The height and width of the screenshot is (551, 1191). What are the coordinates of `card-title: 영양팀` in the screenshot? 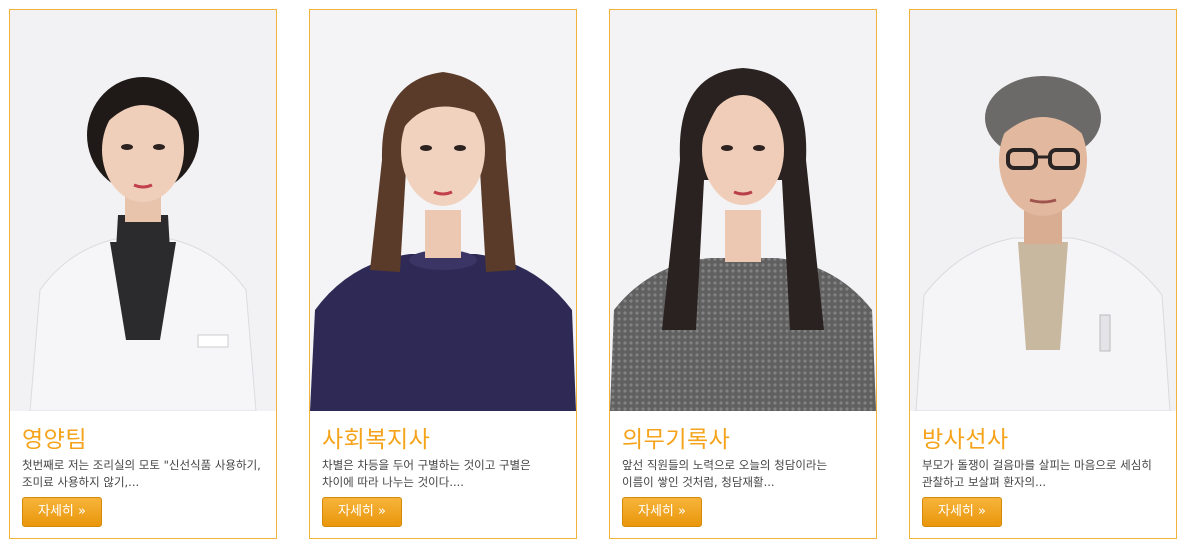 It's located at (54, 440).